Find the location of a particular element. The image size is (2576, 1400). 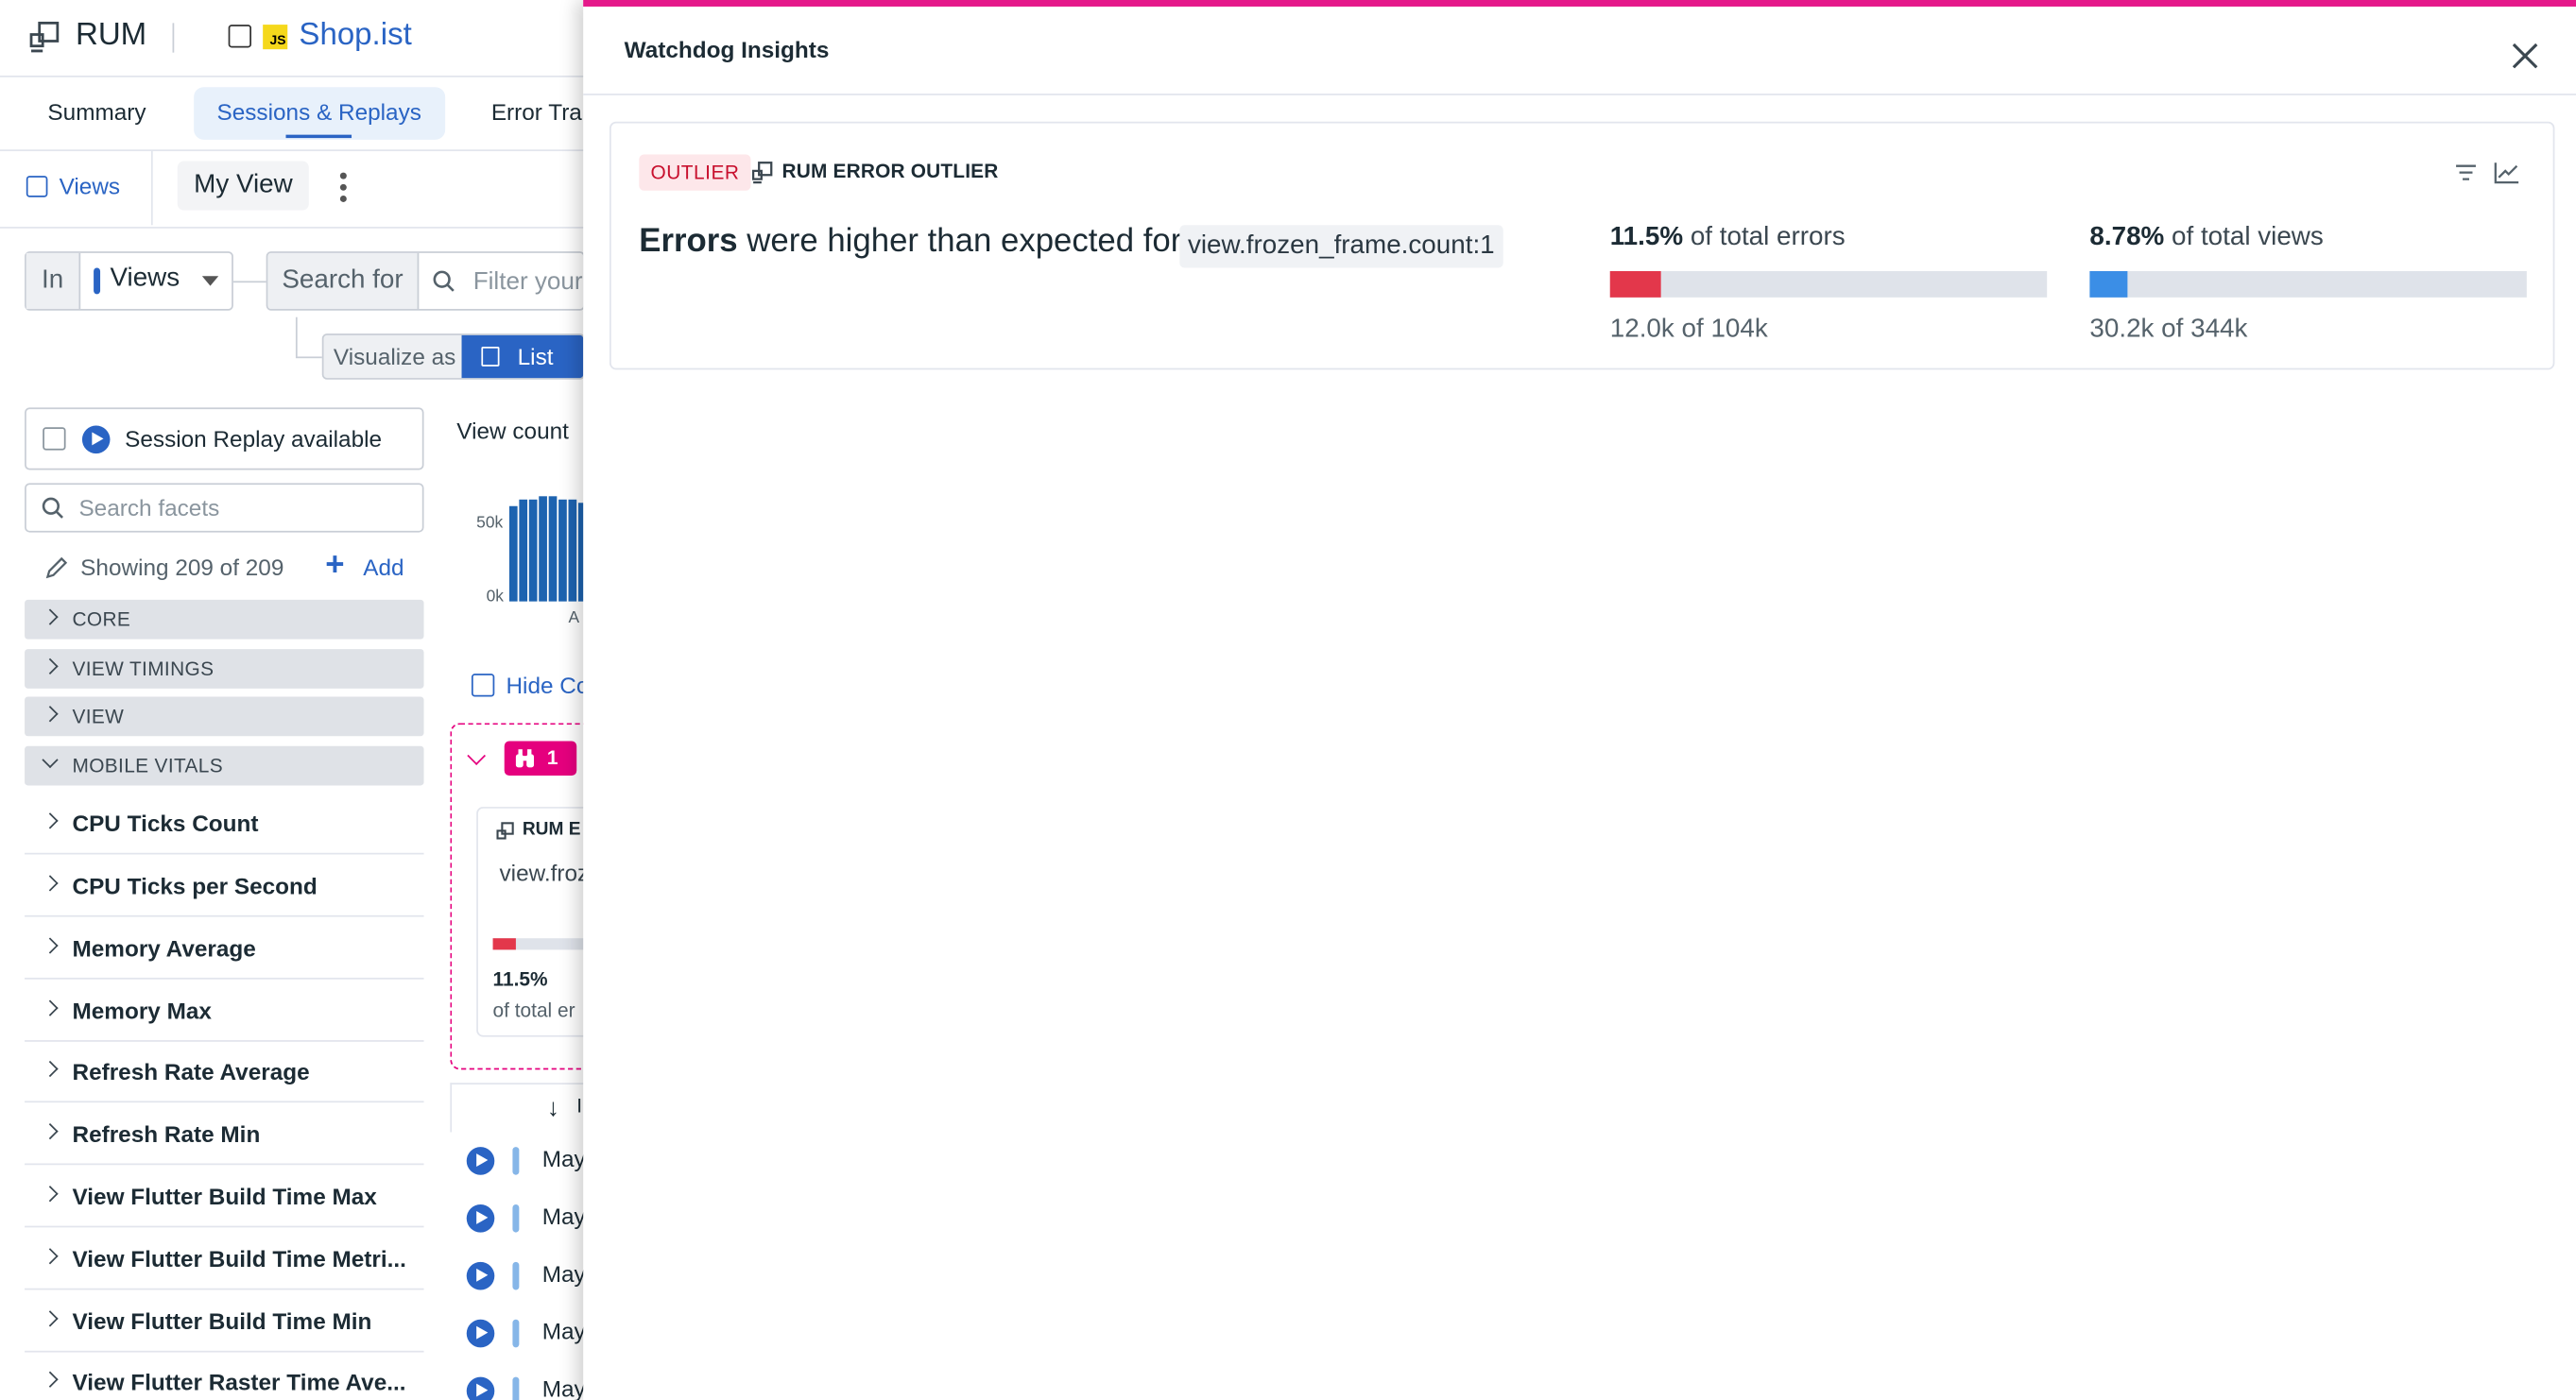

source-color-bar is located at coordinates (97, 281).